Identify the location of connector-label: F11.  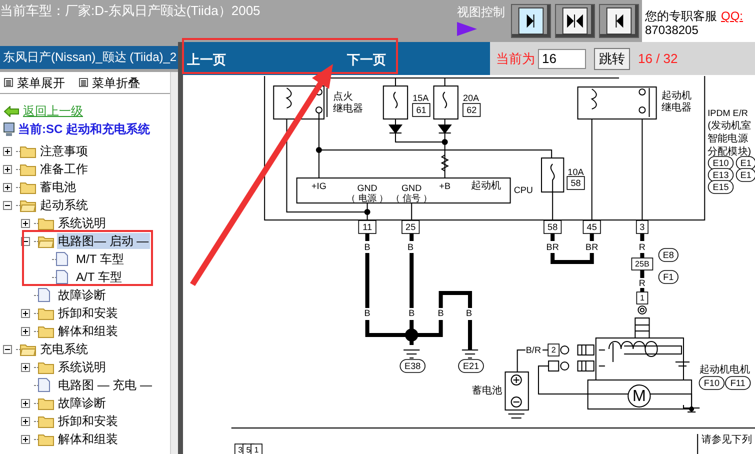
(738, 383).